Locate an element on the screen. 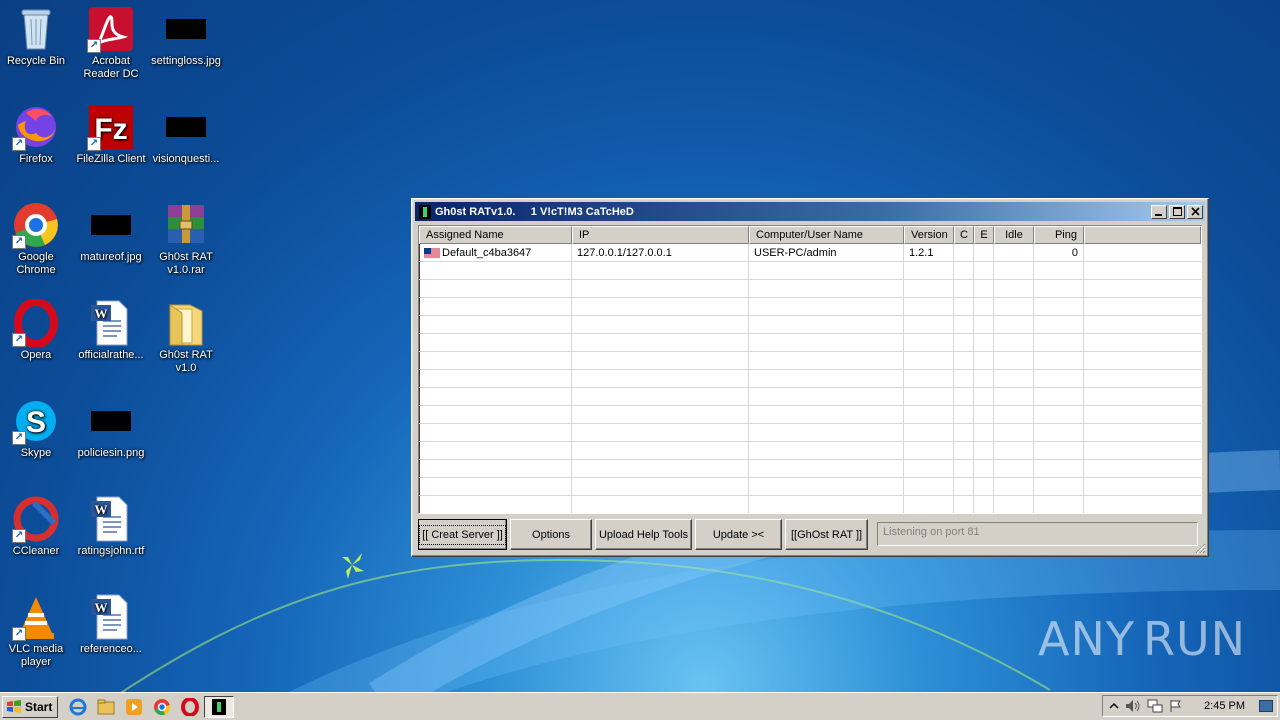 This screenshot has height=720, width=1280. desktop-icon: ↗ VLC media player is located at coordinates (37, 631).